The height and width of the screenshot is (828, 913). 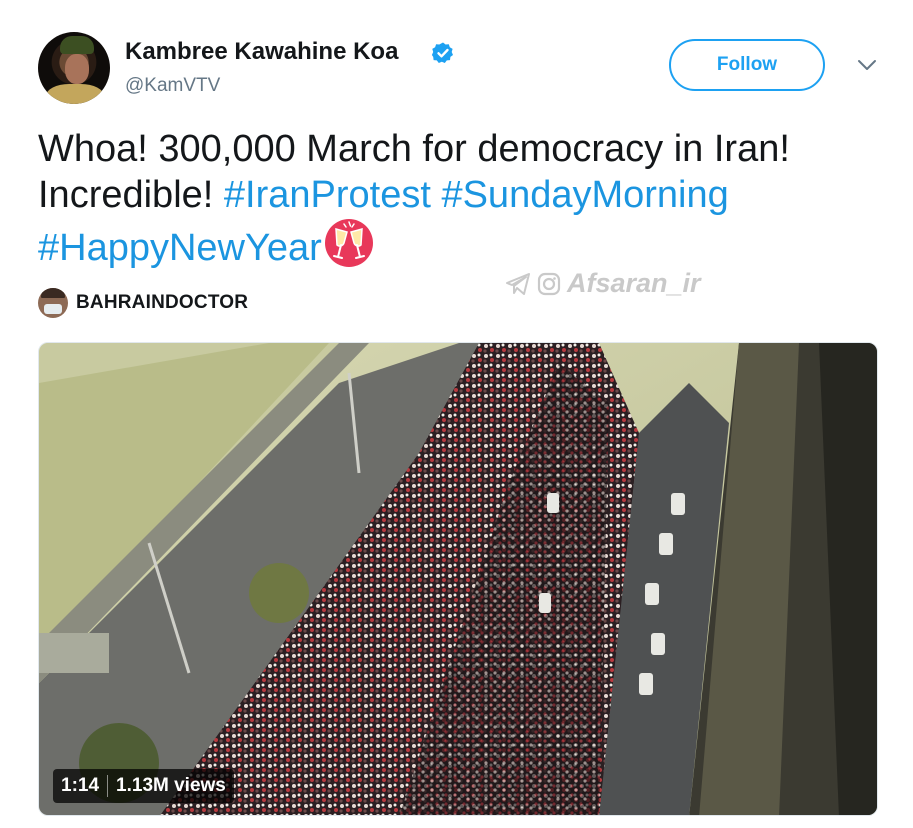 I want to click on tweet-line-2: Incredible! #IranProtest #SundayMorning, so click(x=468, y=195).